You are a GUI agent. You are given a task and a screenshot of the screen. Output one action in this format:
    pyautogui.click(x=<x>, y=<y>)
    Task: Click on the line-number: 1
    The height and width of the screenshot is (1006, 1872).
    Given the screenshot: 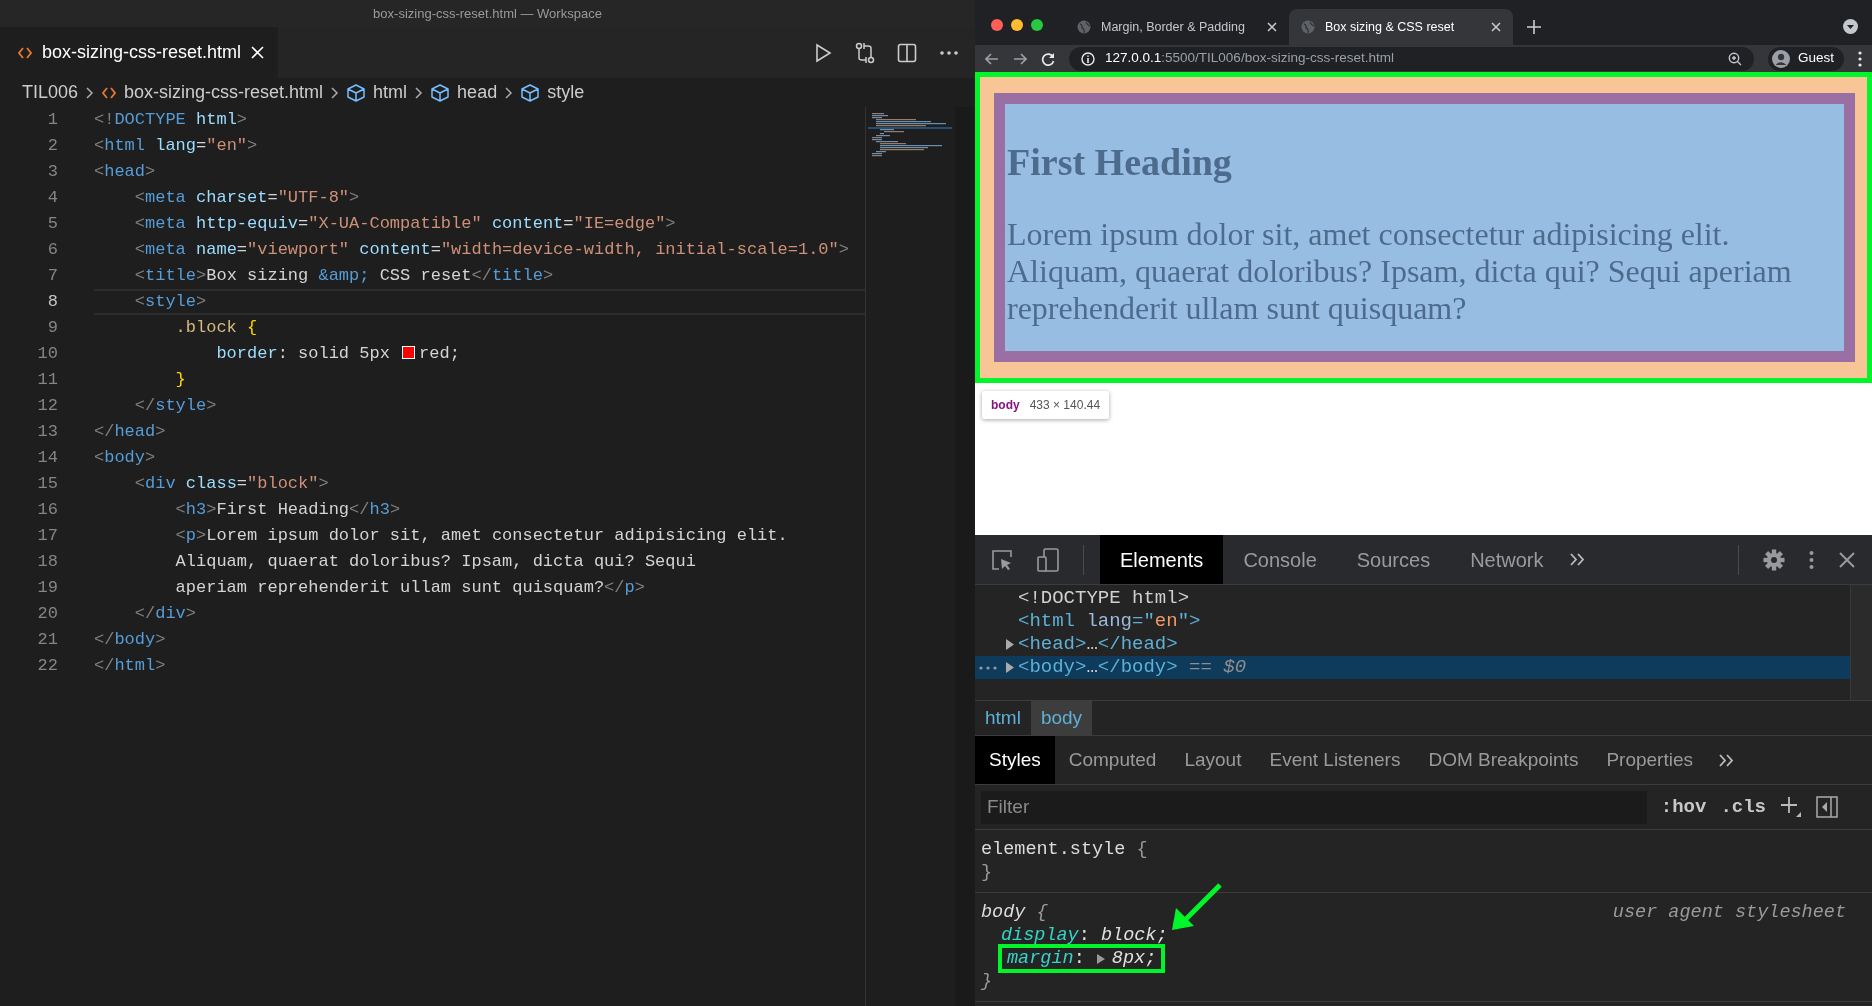 What is the action you would take?
    pyautogui.click(x=52, y=120)
    